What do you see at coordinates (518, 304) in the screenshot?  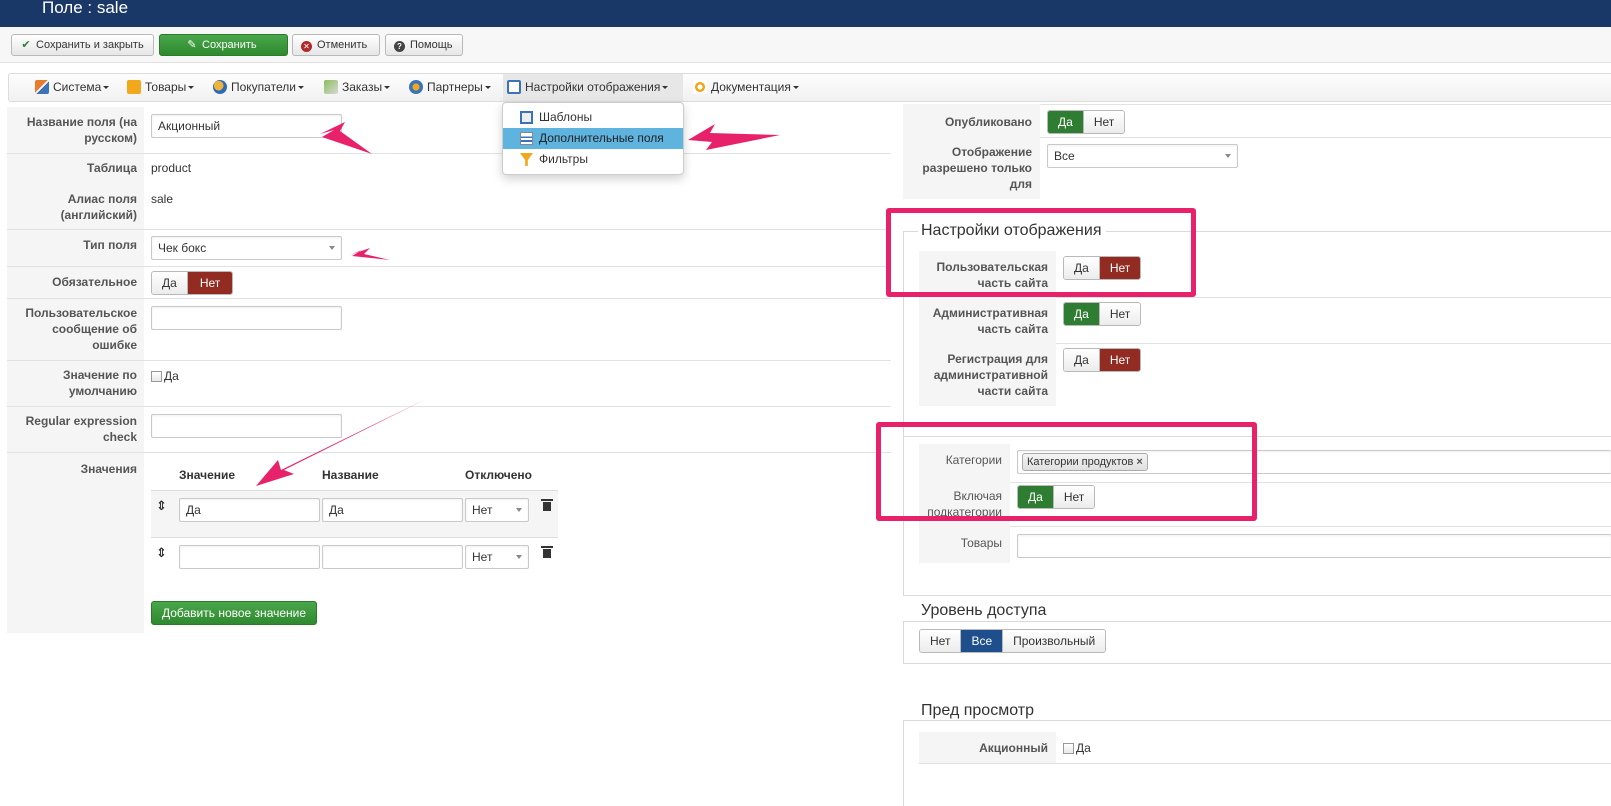 I see `annotation-arrows` at bounding box center [518, 304].